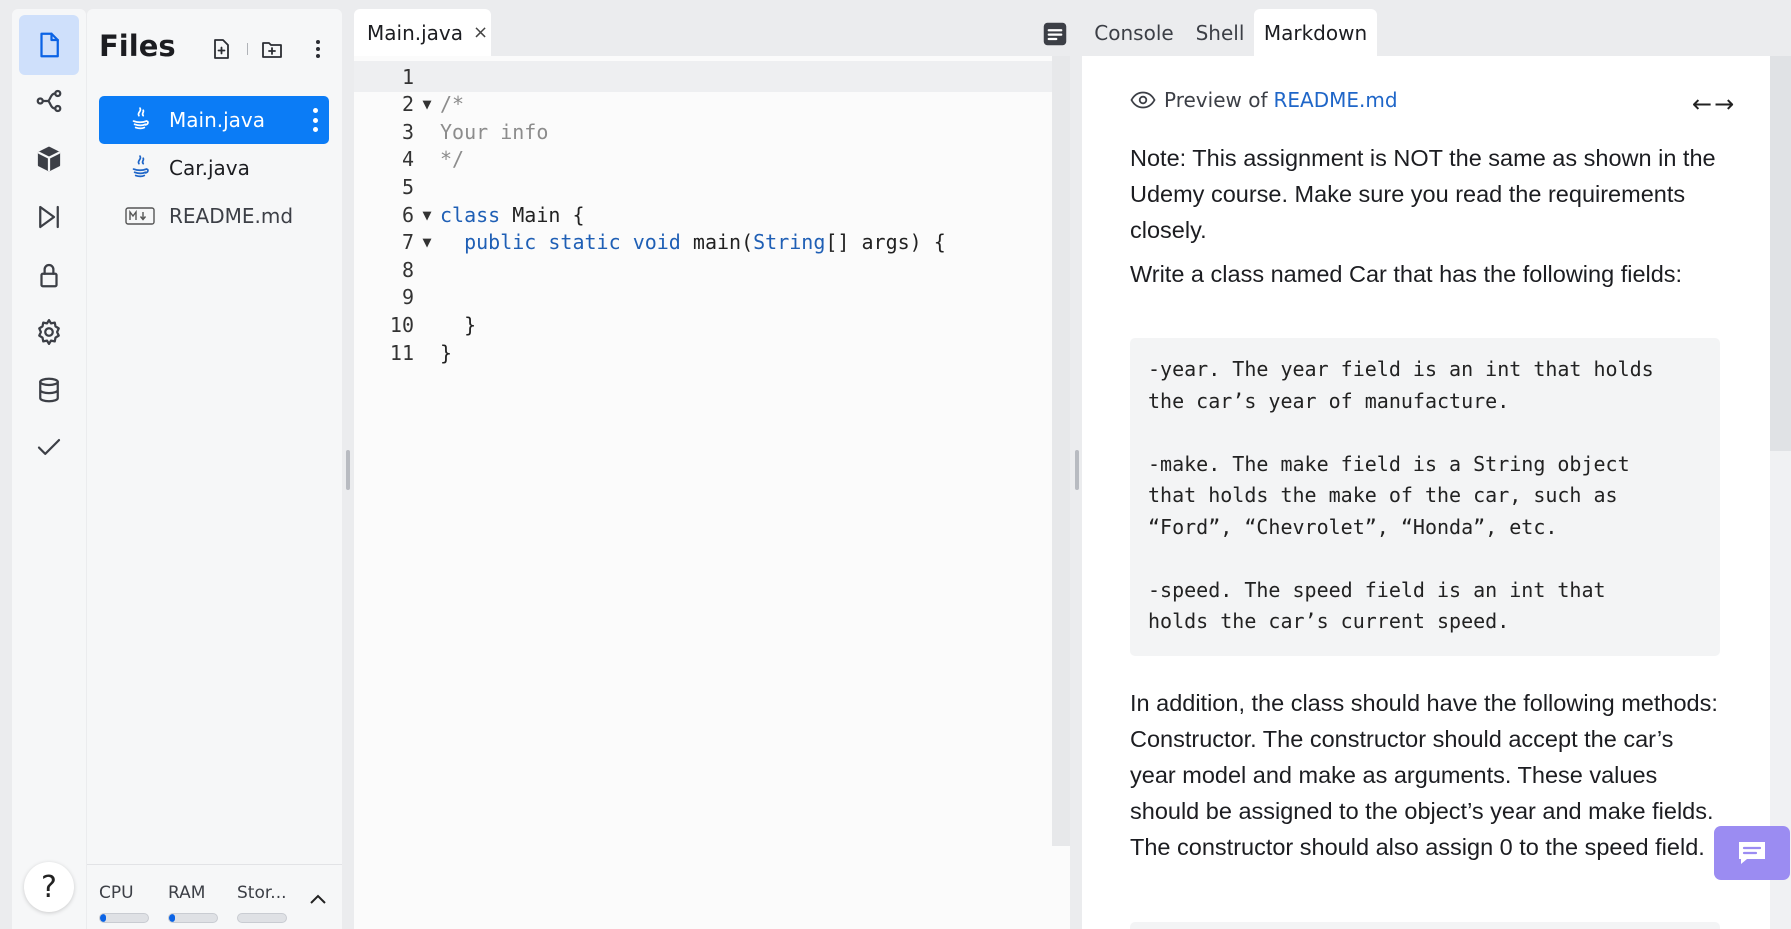 The image size is (1791, 929). What do you see at coordinates (49, 159) in the screenshot?
I see `packages-tool-button` at bounding box center [49, 159].